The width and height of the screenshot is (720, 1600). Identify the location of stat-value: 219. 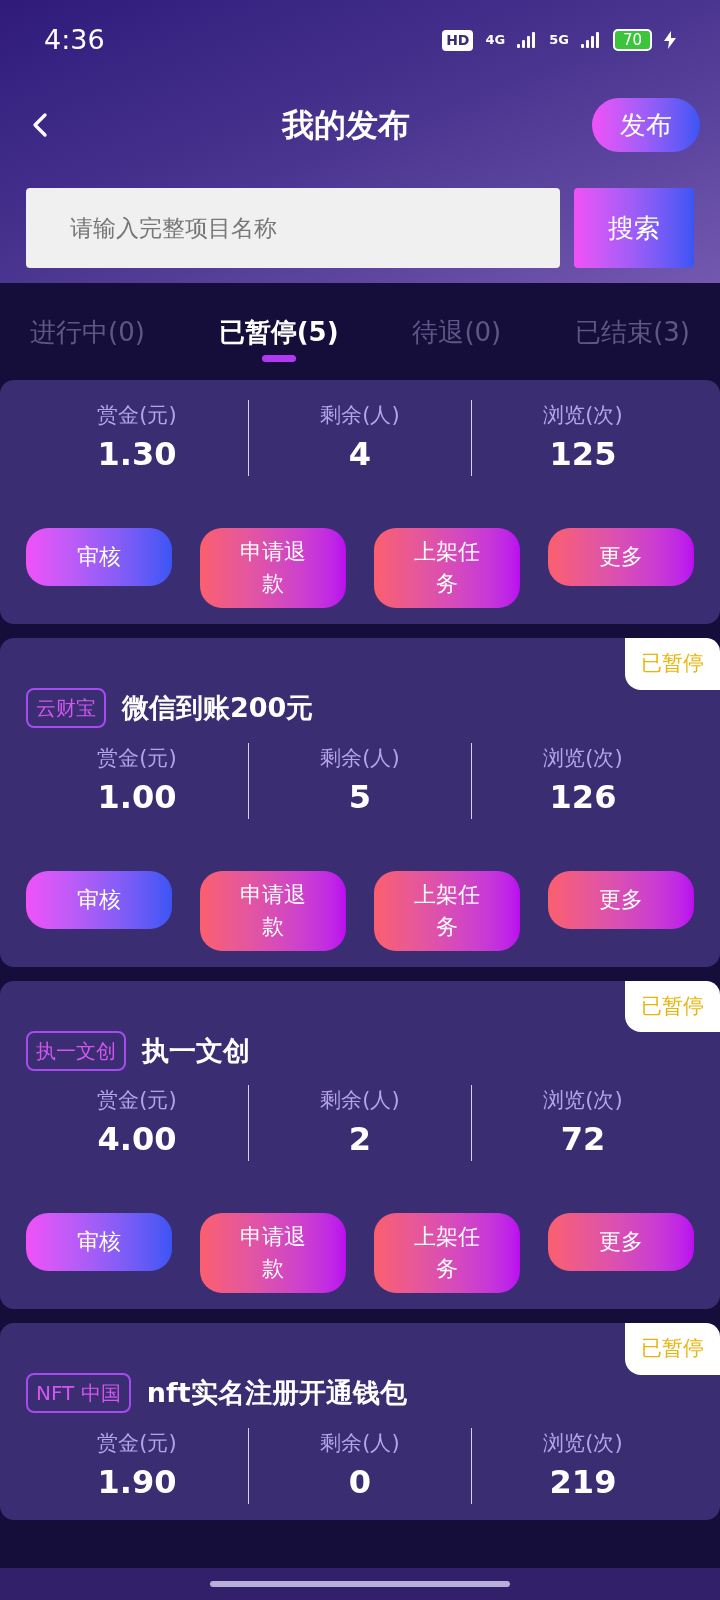
(583, 1482).